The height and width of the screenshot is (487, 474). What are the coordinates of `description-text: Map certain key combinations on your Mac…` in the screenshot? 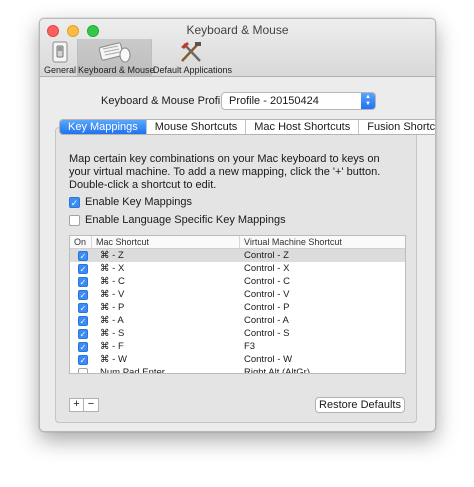 It's located at (225, 172).